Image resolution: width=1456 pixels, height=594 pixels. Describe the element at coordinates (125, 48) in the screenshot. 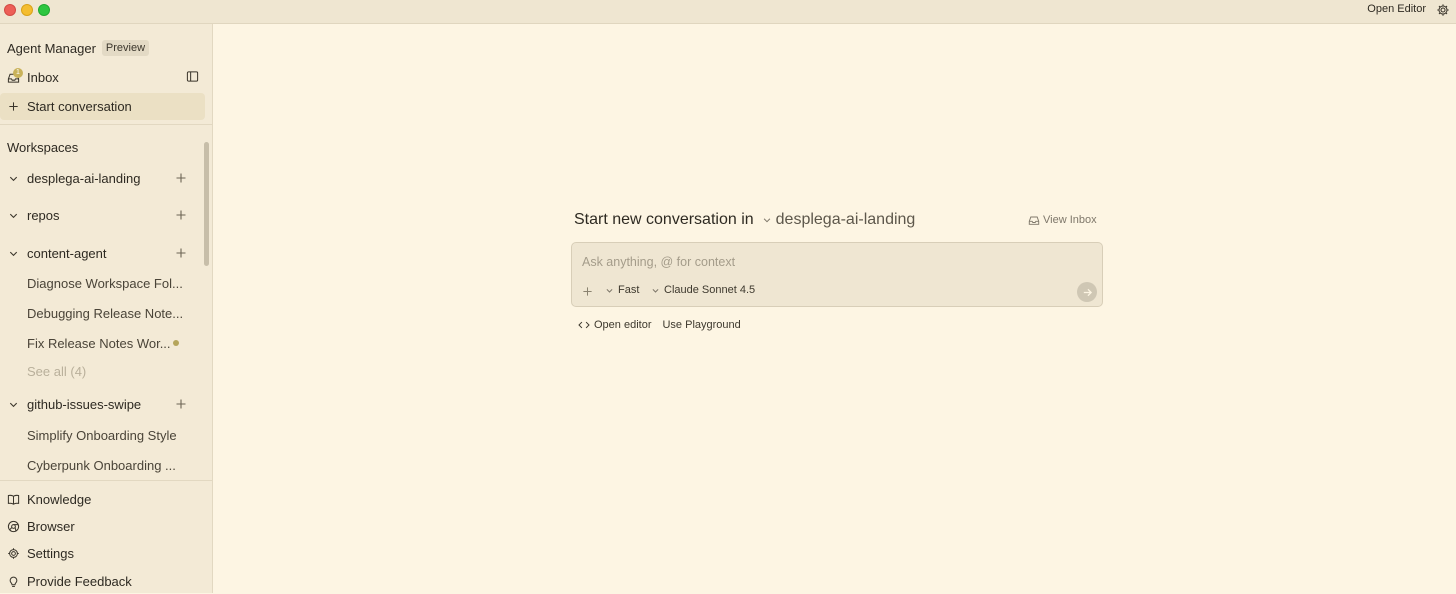

I see `preview-badge: Preview` at that location.